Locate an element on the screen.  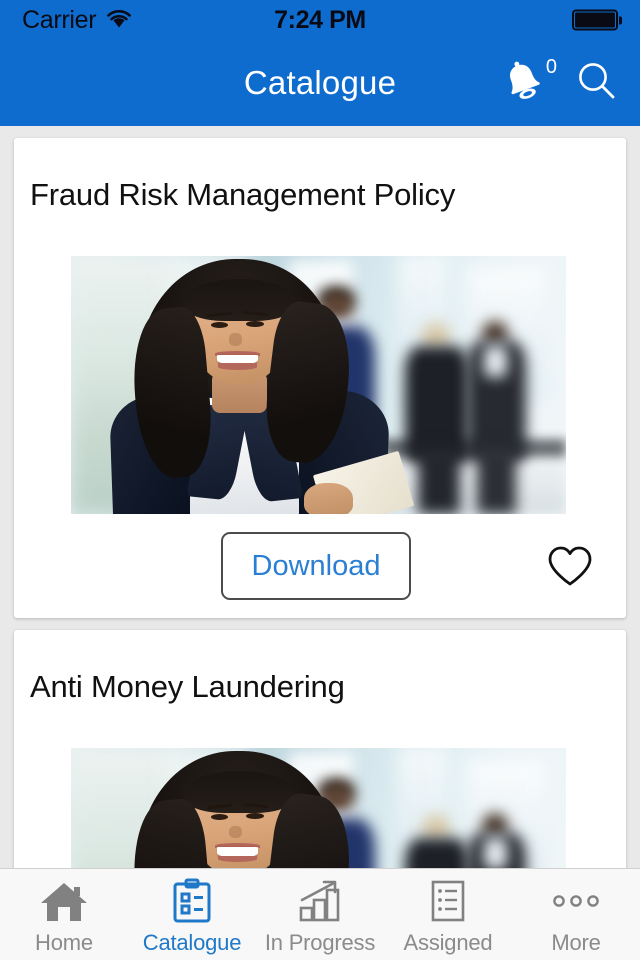
favorite-button is located at coordinates (570, 566).